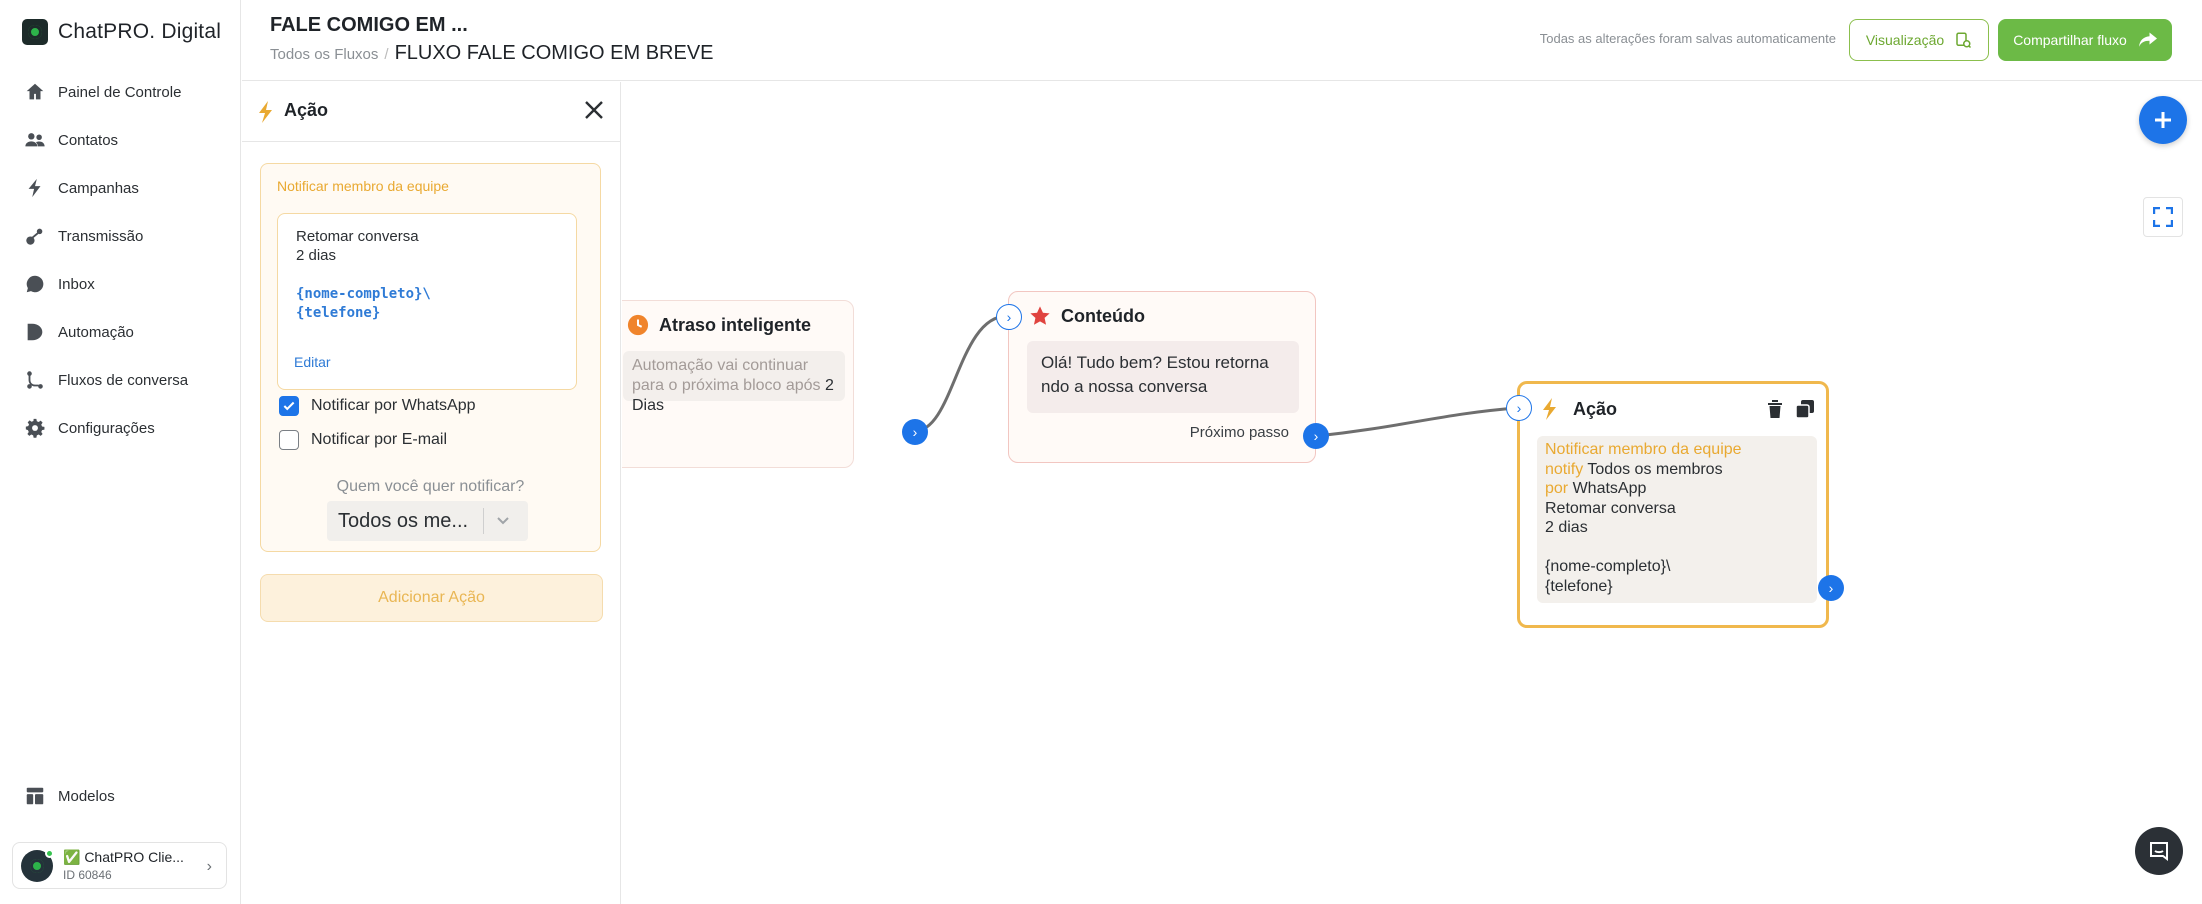  I want to click on clock-icon, so click(638, 325).